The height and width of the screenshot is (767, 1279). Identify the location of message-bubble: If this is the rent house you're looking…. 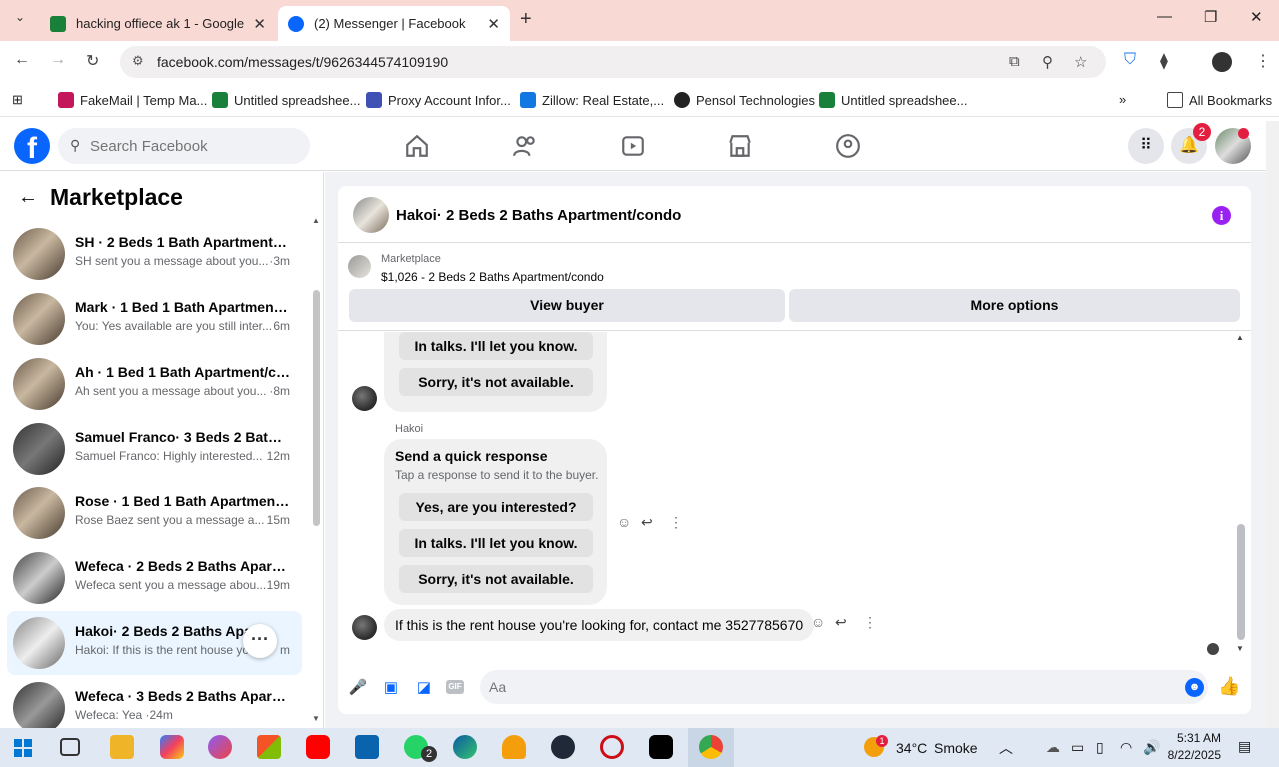
(599, 625).